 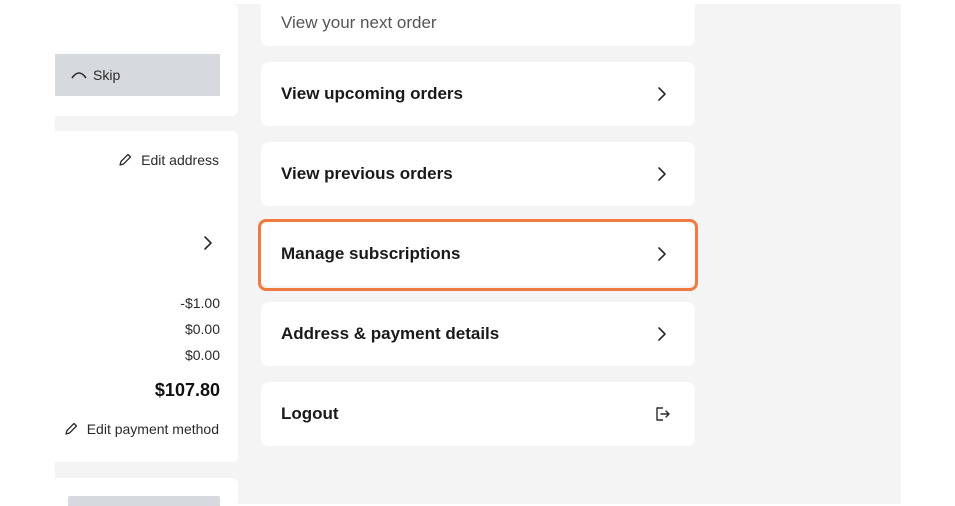 I want to click on edit-address-link: Edit address, so click(x=168, y=160).